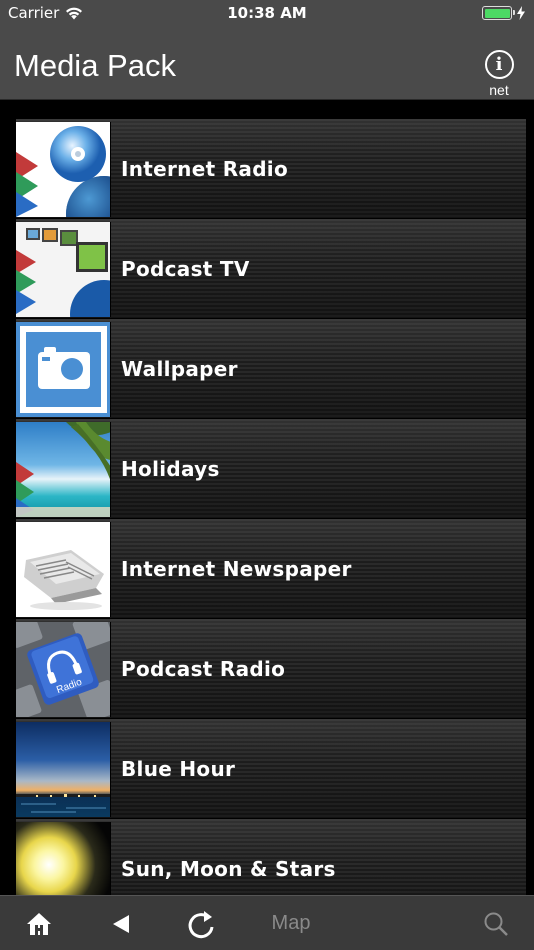 The image size is (534, 950). I want to click on battery-level, so click(497, 13).